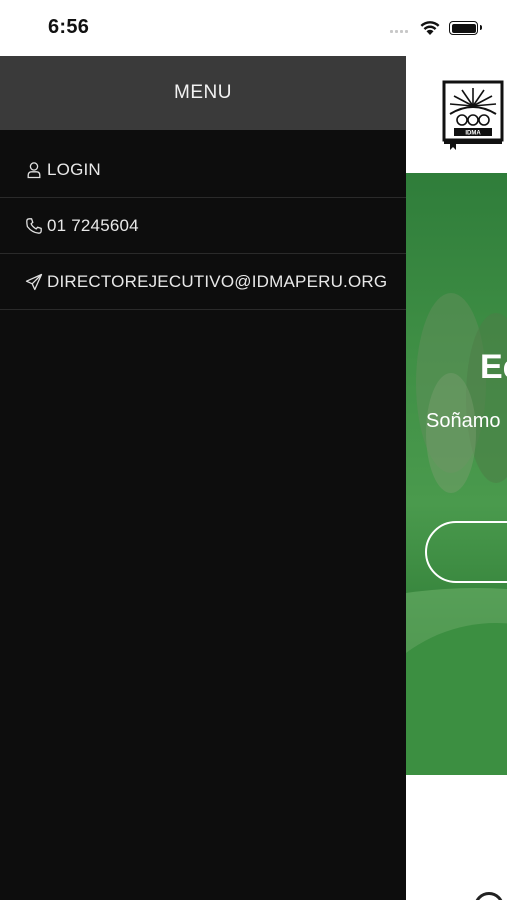 This screenshot has width=507, height=900. I want to click on hero-photo-figure, so click(451, 433).